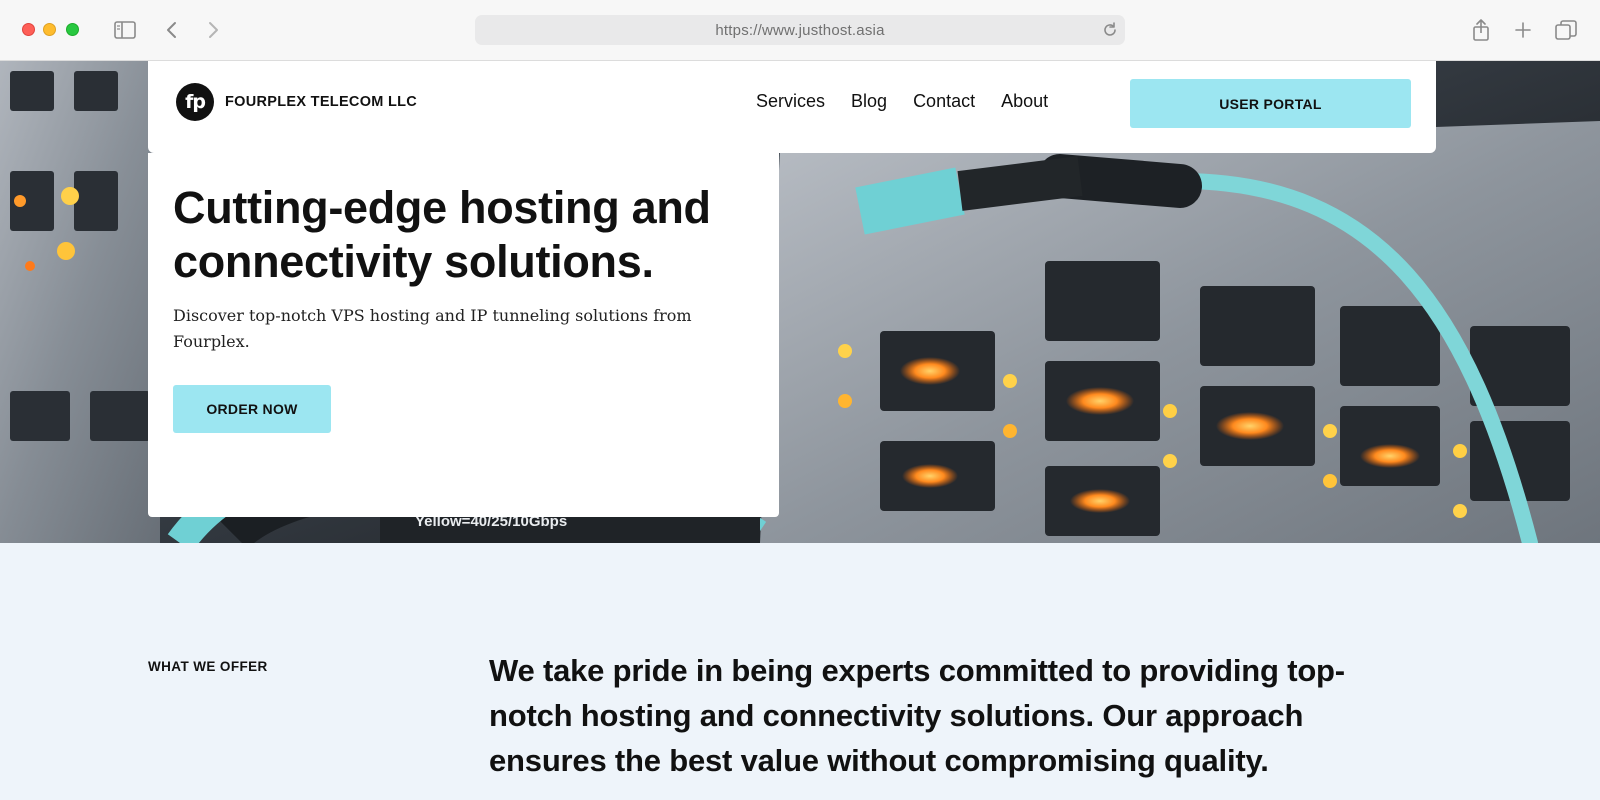 The width and height of the screenshot is (1600, 800). I want to click on company-name: FOURPLEX TELECOM LLC, so click(321, 102).